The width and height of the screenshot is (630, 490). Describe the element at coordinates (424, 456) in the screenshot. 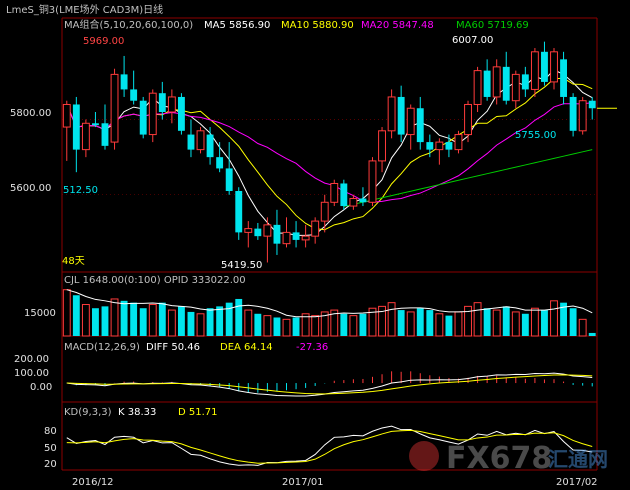

I see `watermark-logo-icon` at that location.